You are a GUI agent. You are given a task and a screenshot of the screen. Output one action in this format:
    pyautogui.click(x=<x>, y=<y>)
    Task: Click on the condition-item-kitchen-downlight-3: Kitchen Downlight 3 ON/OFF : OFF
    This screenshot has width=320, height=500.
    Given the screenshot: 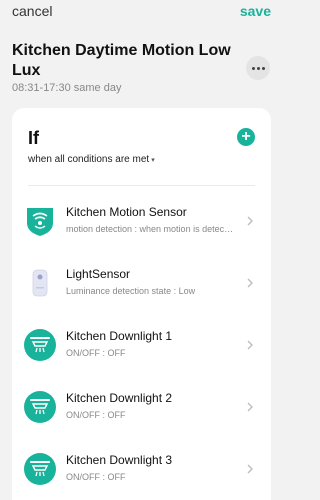 What is the action you would take?
    pyautogui.click(x=141, y=469)
    